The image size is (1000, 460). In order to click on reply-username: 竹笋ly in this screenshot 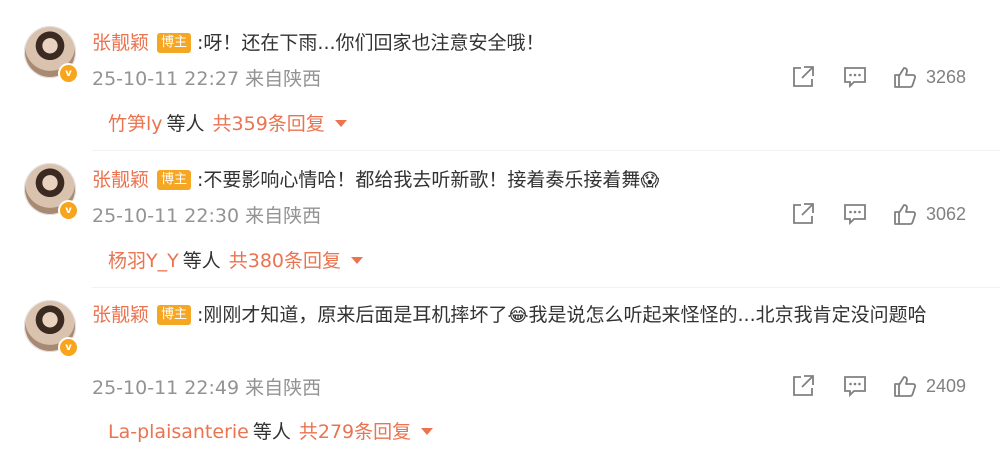, I will do `click(135, 124)`.